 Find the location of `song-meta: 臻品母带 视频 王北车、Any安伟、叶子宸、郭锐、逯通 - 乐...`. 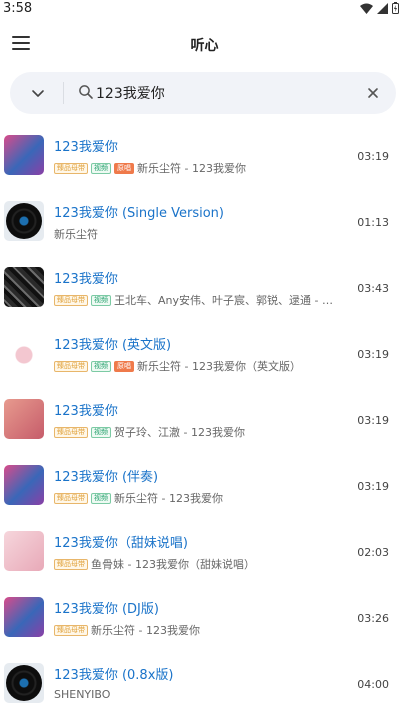

song-meta: 臻品母带 视频 王北车、Any安伟、叶子宸、郭锐、逯通 - 乐... is located at coordinates (194, 300).